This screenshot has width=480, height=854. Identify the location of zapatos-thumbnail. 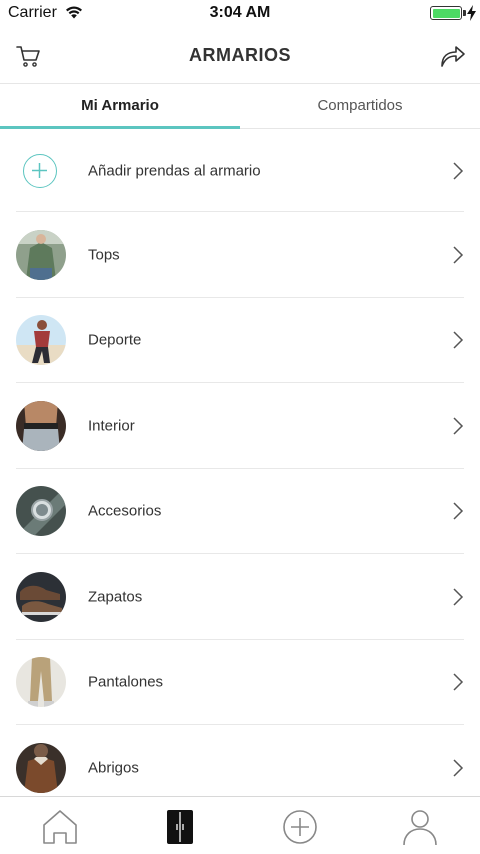
(41, 596).